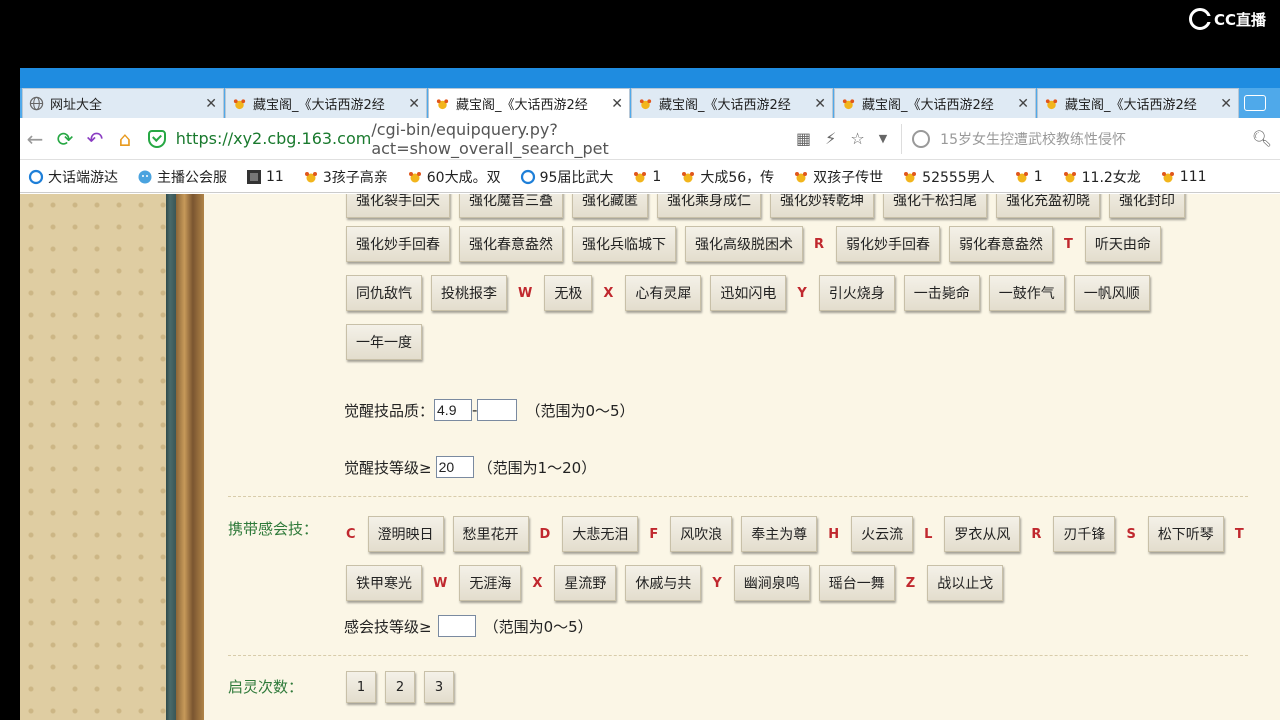 This screenshot has height=720, width=1280. Describe the element at coordinates (1262, 138) in the screenshot. I see `search-icon: 🔍︎` at that location.